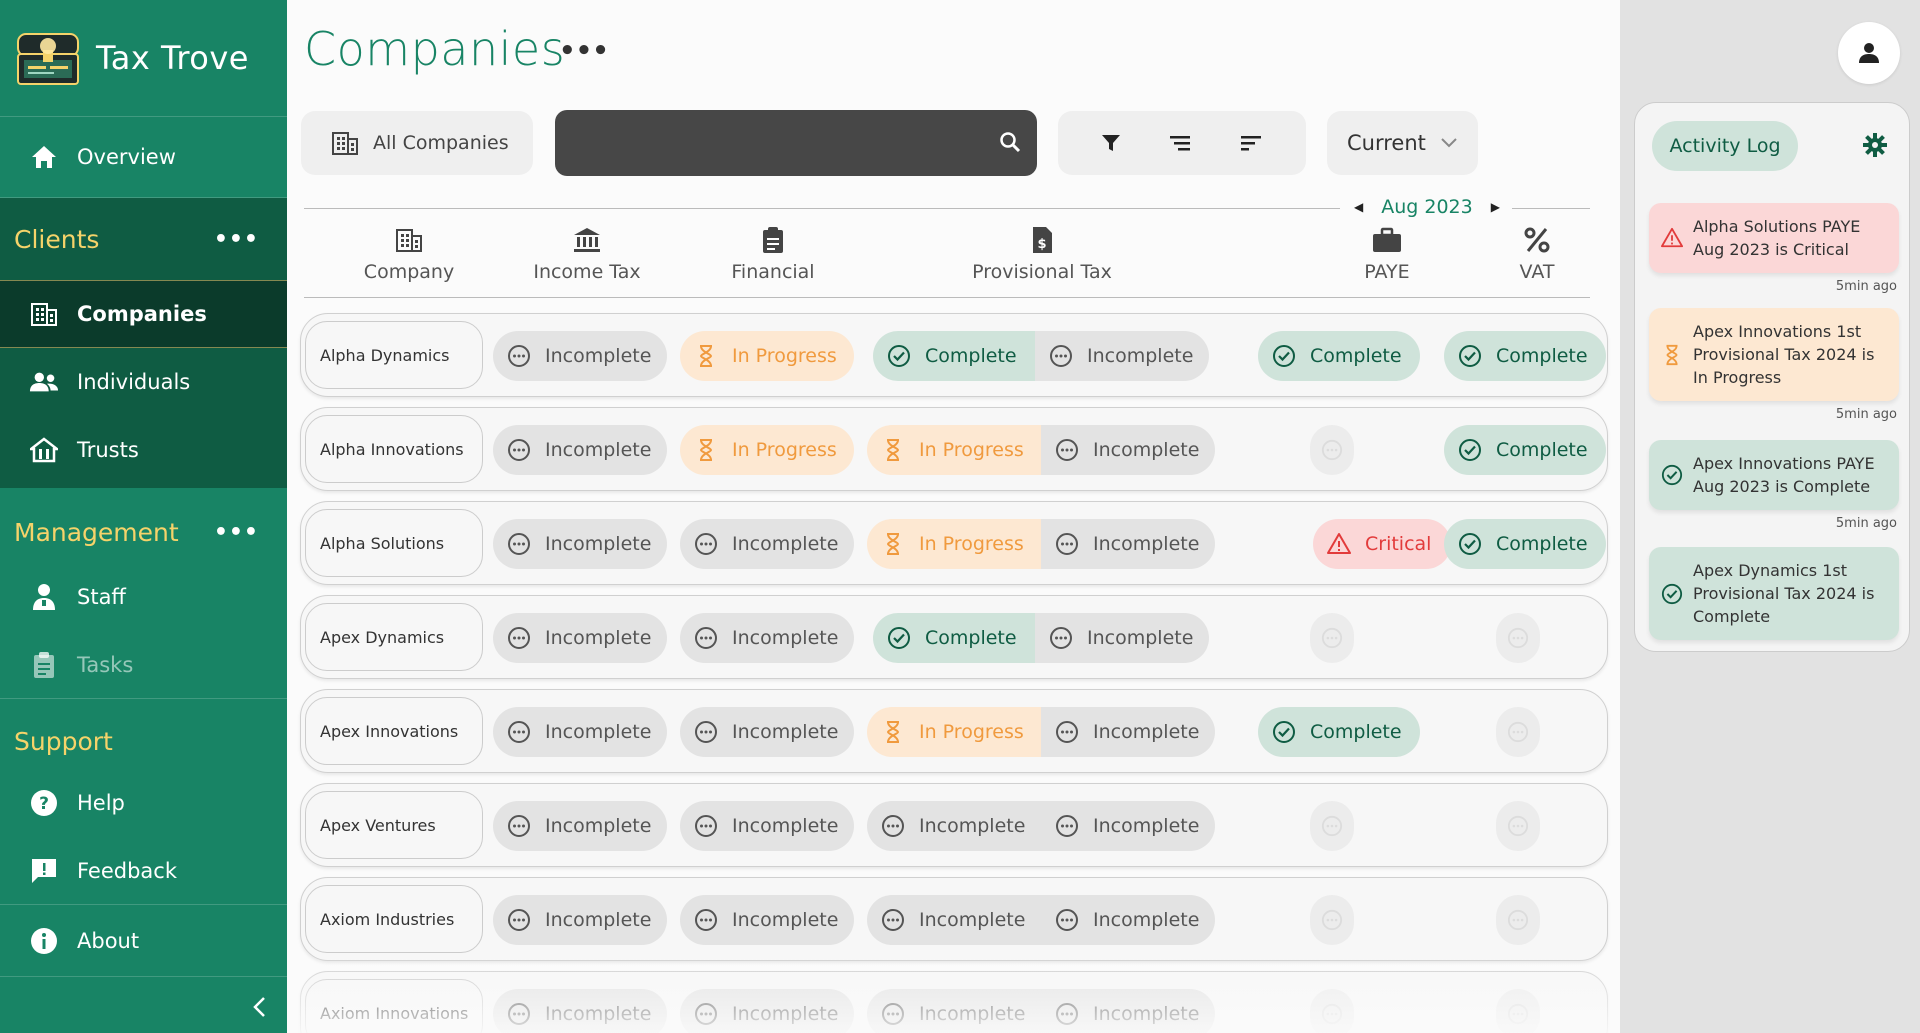 Image resolution: width=1920 pixels, height=1033 pixels. I want to click on company-name-button: Axiom Industries, so click(394, 919).